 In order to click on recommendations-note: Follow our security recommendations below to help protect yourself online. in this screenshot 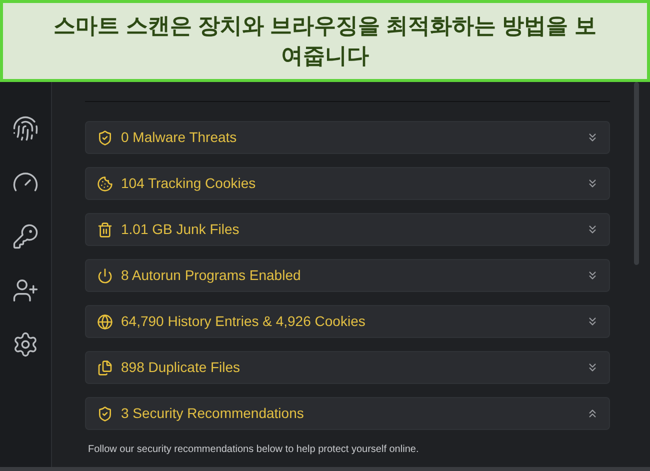, I will do `click(254, 450)`.